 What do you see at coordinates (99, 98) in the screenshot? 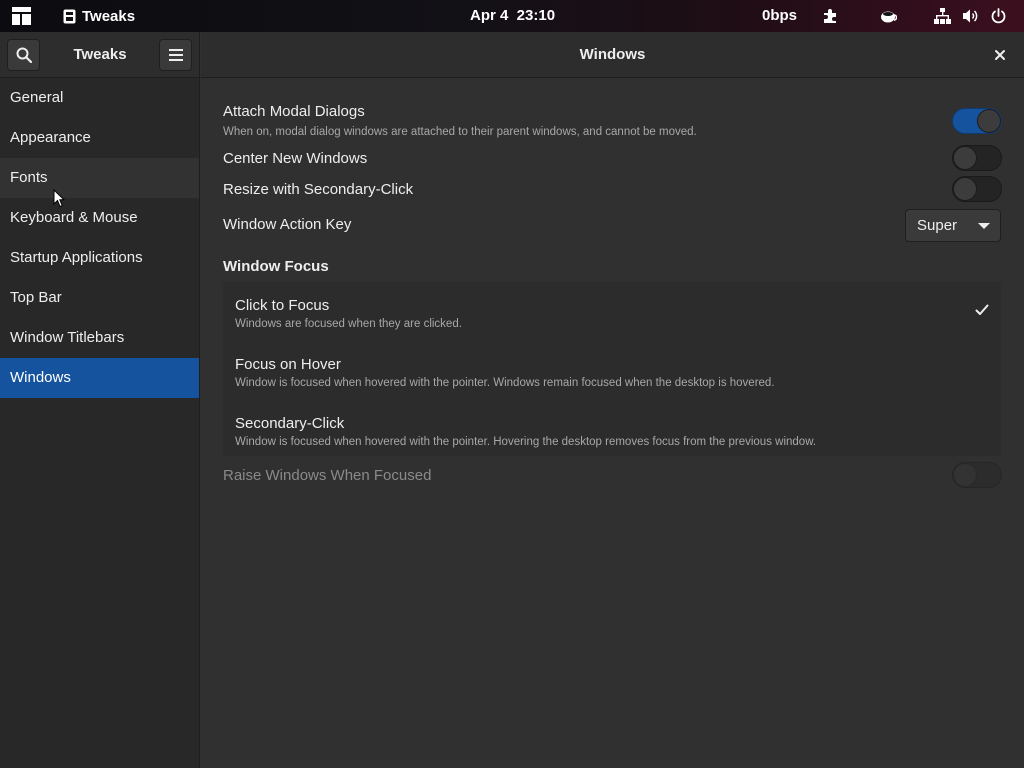
I see `sidebar-item-general: General` at bounding box center [99, 98].